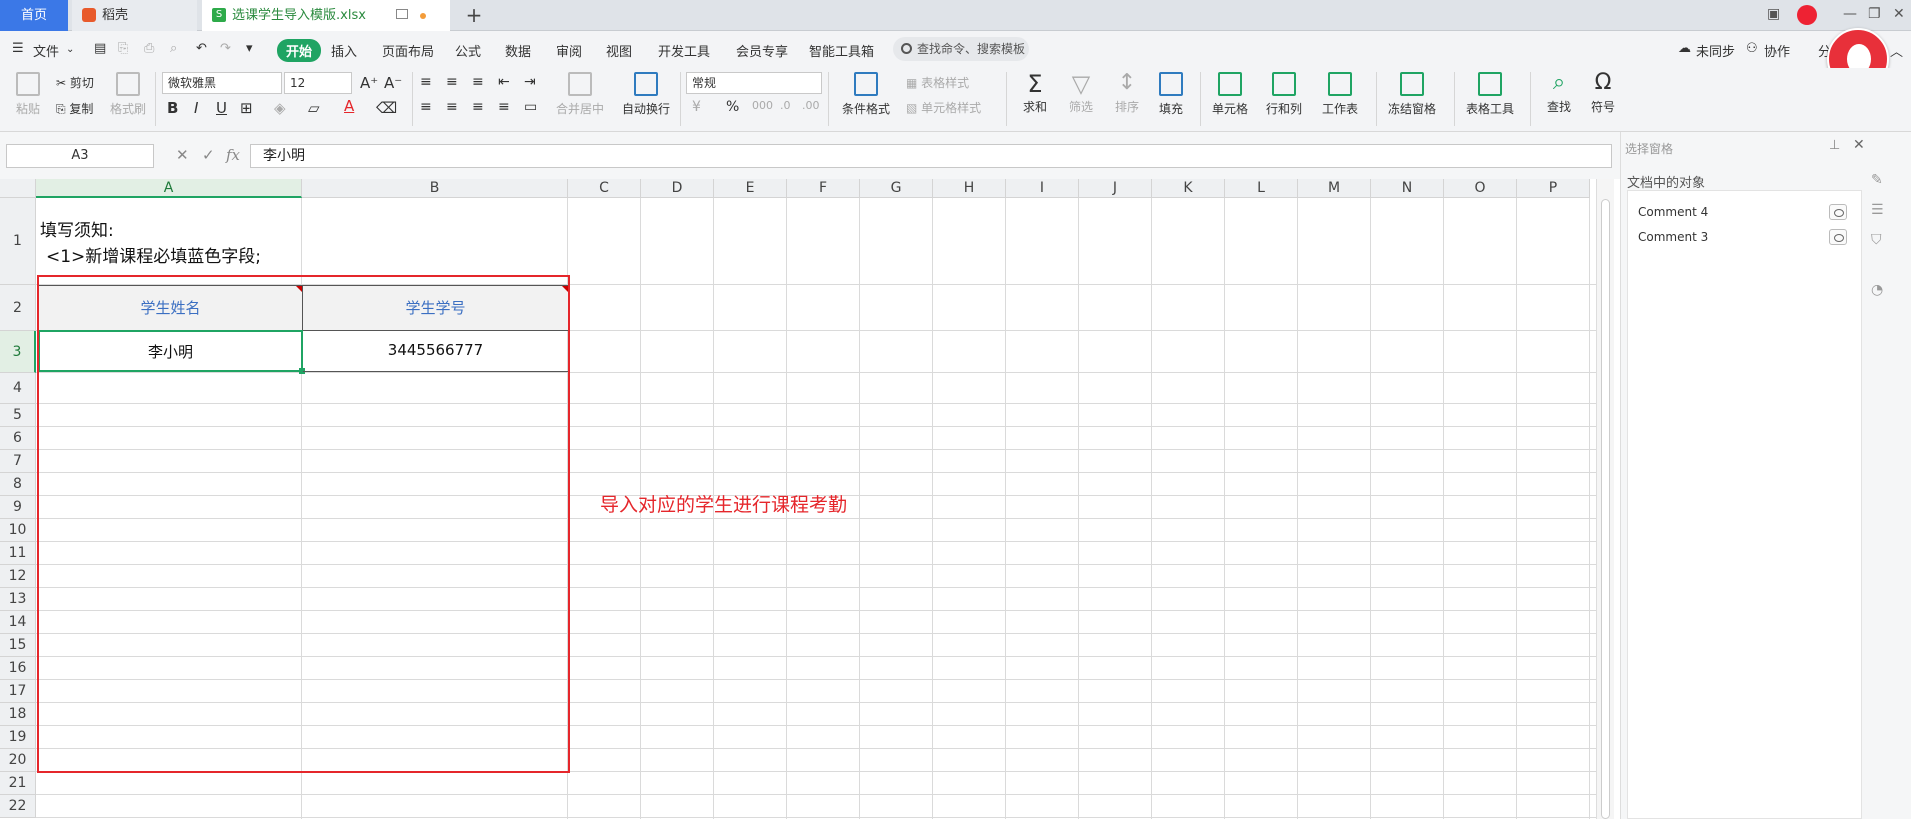  What do you see at coordinates (28, 94) in the screenshot?
I see `paste-button: 粘贴` at bounding box center [28, 94].